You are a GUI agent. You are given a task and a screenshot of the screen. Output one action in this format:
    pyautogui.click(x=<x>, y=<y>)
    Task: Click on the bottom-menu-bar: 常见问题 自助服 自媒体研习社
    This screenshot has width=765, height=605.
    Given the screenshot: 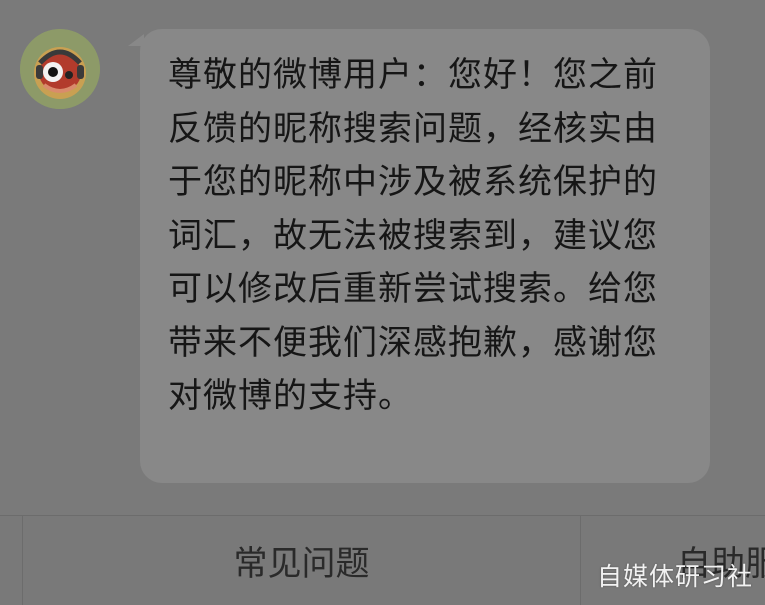 What is the action you would take?
    pyautogui.click(x=382, y=560)
    